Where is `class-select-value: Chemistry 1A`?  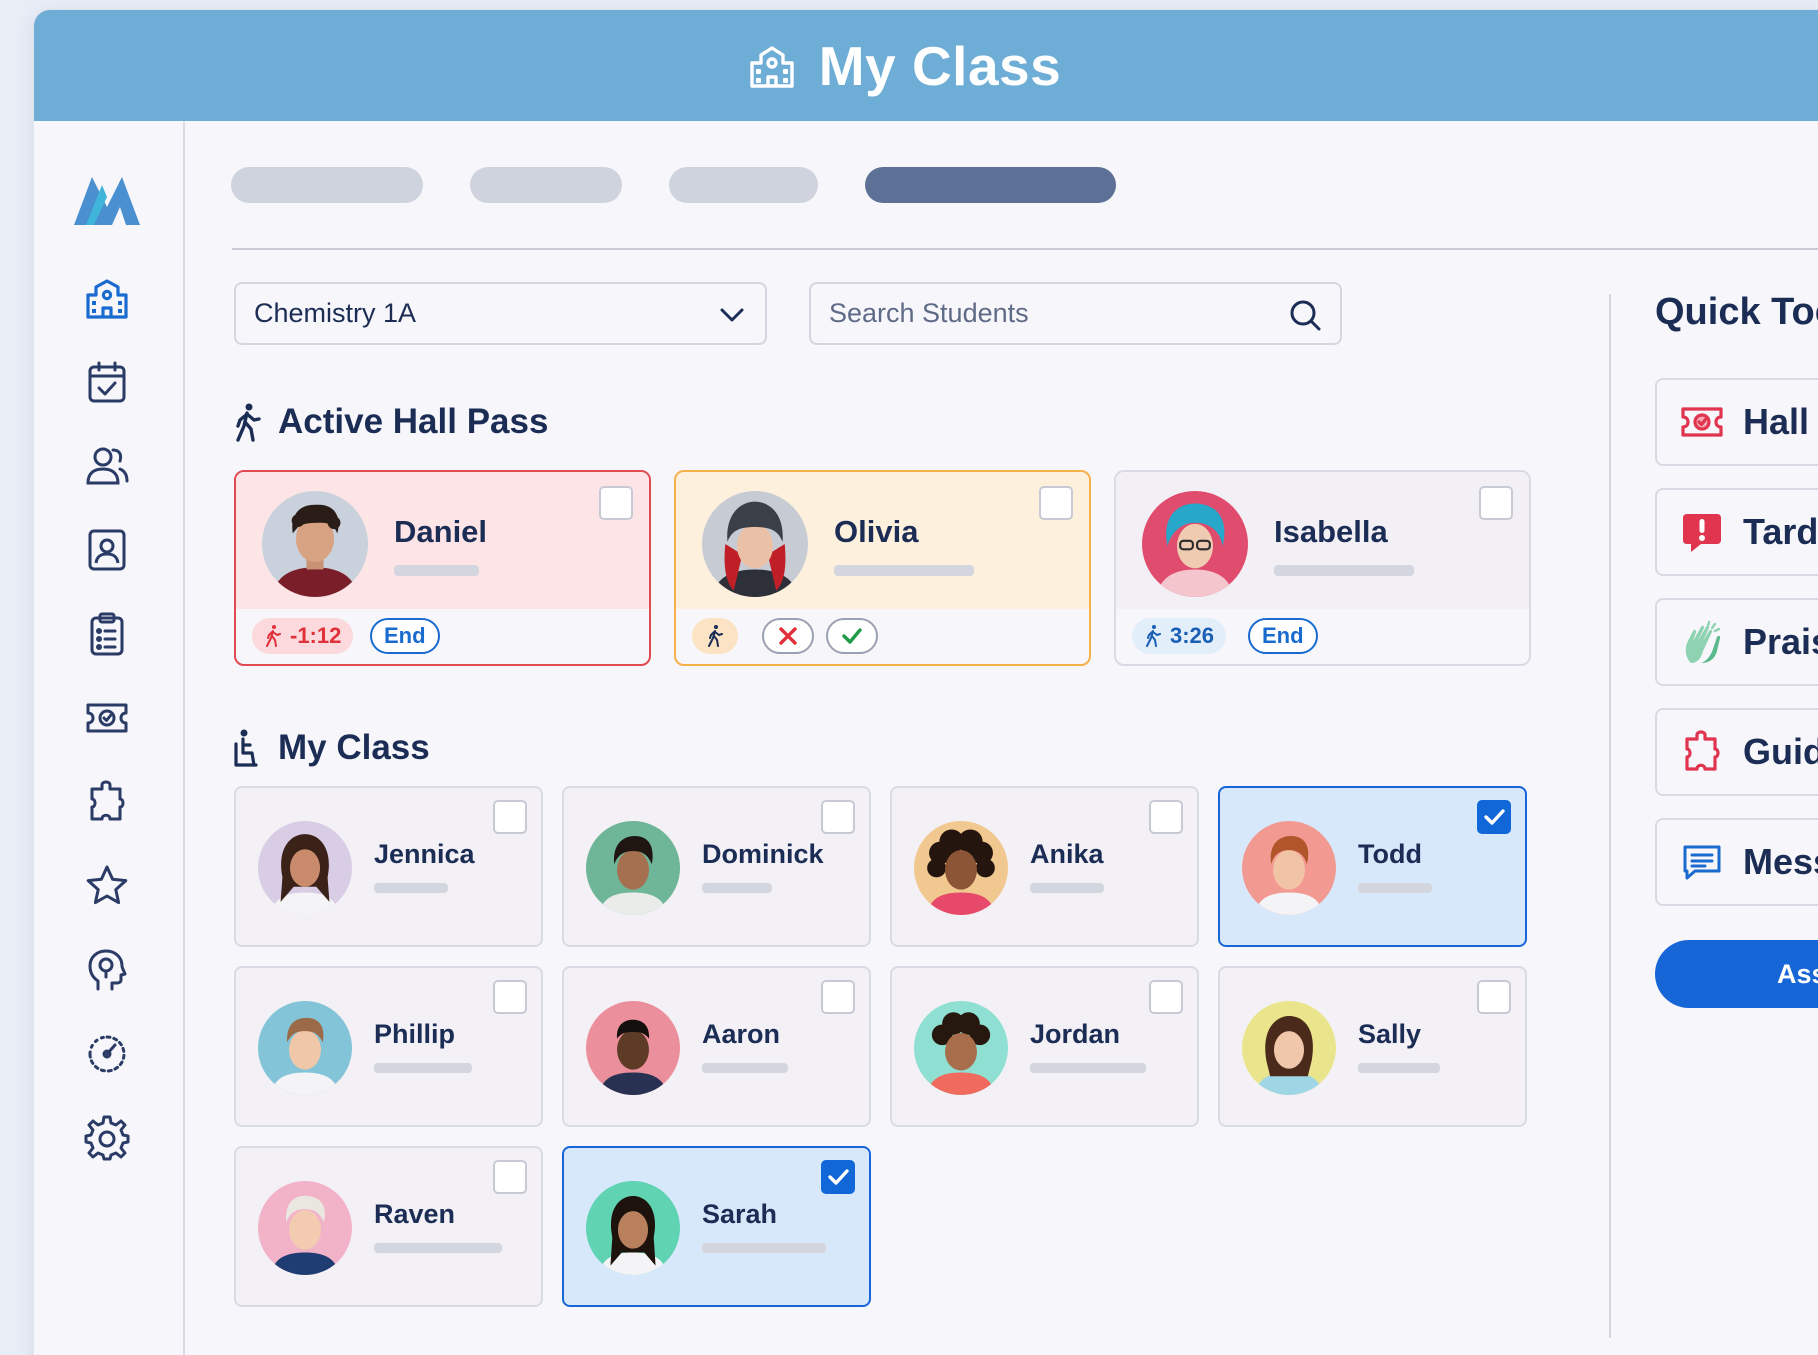 class-select-value: Chemistry 1A is located at coordinates (335, 313).